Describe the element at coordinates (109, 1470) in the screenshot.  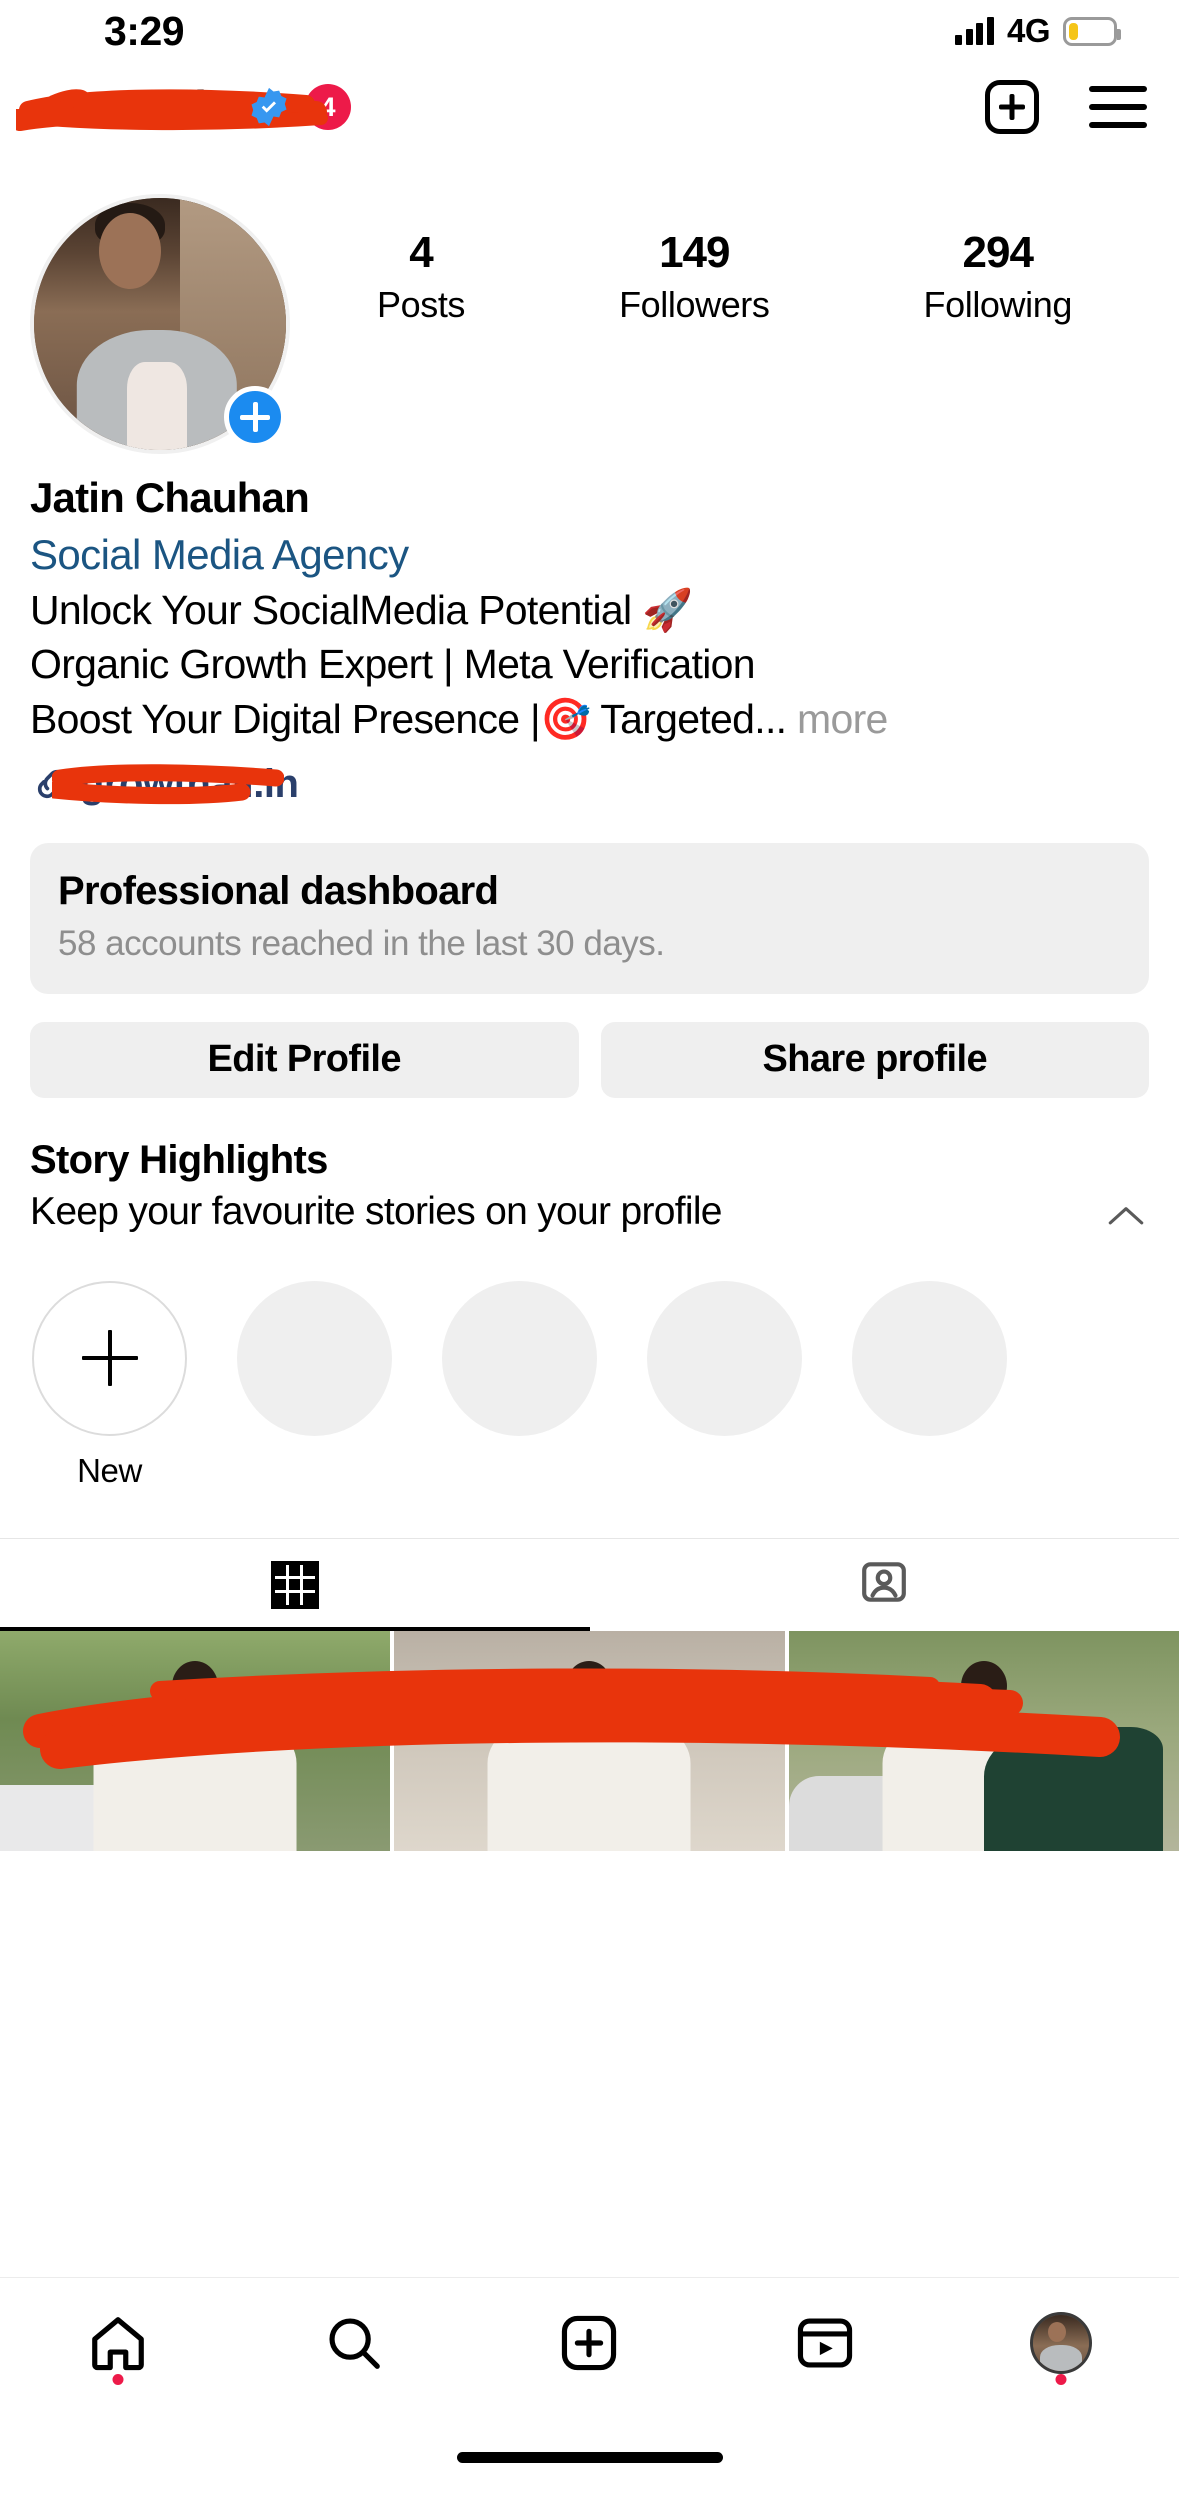
I see `highlight-new-label: New` at that location.